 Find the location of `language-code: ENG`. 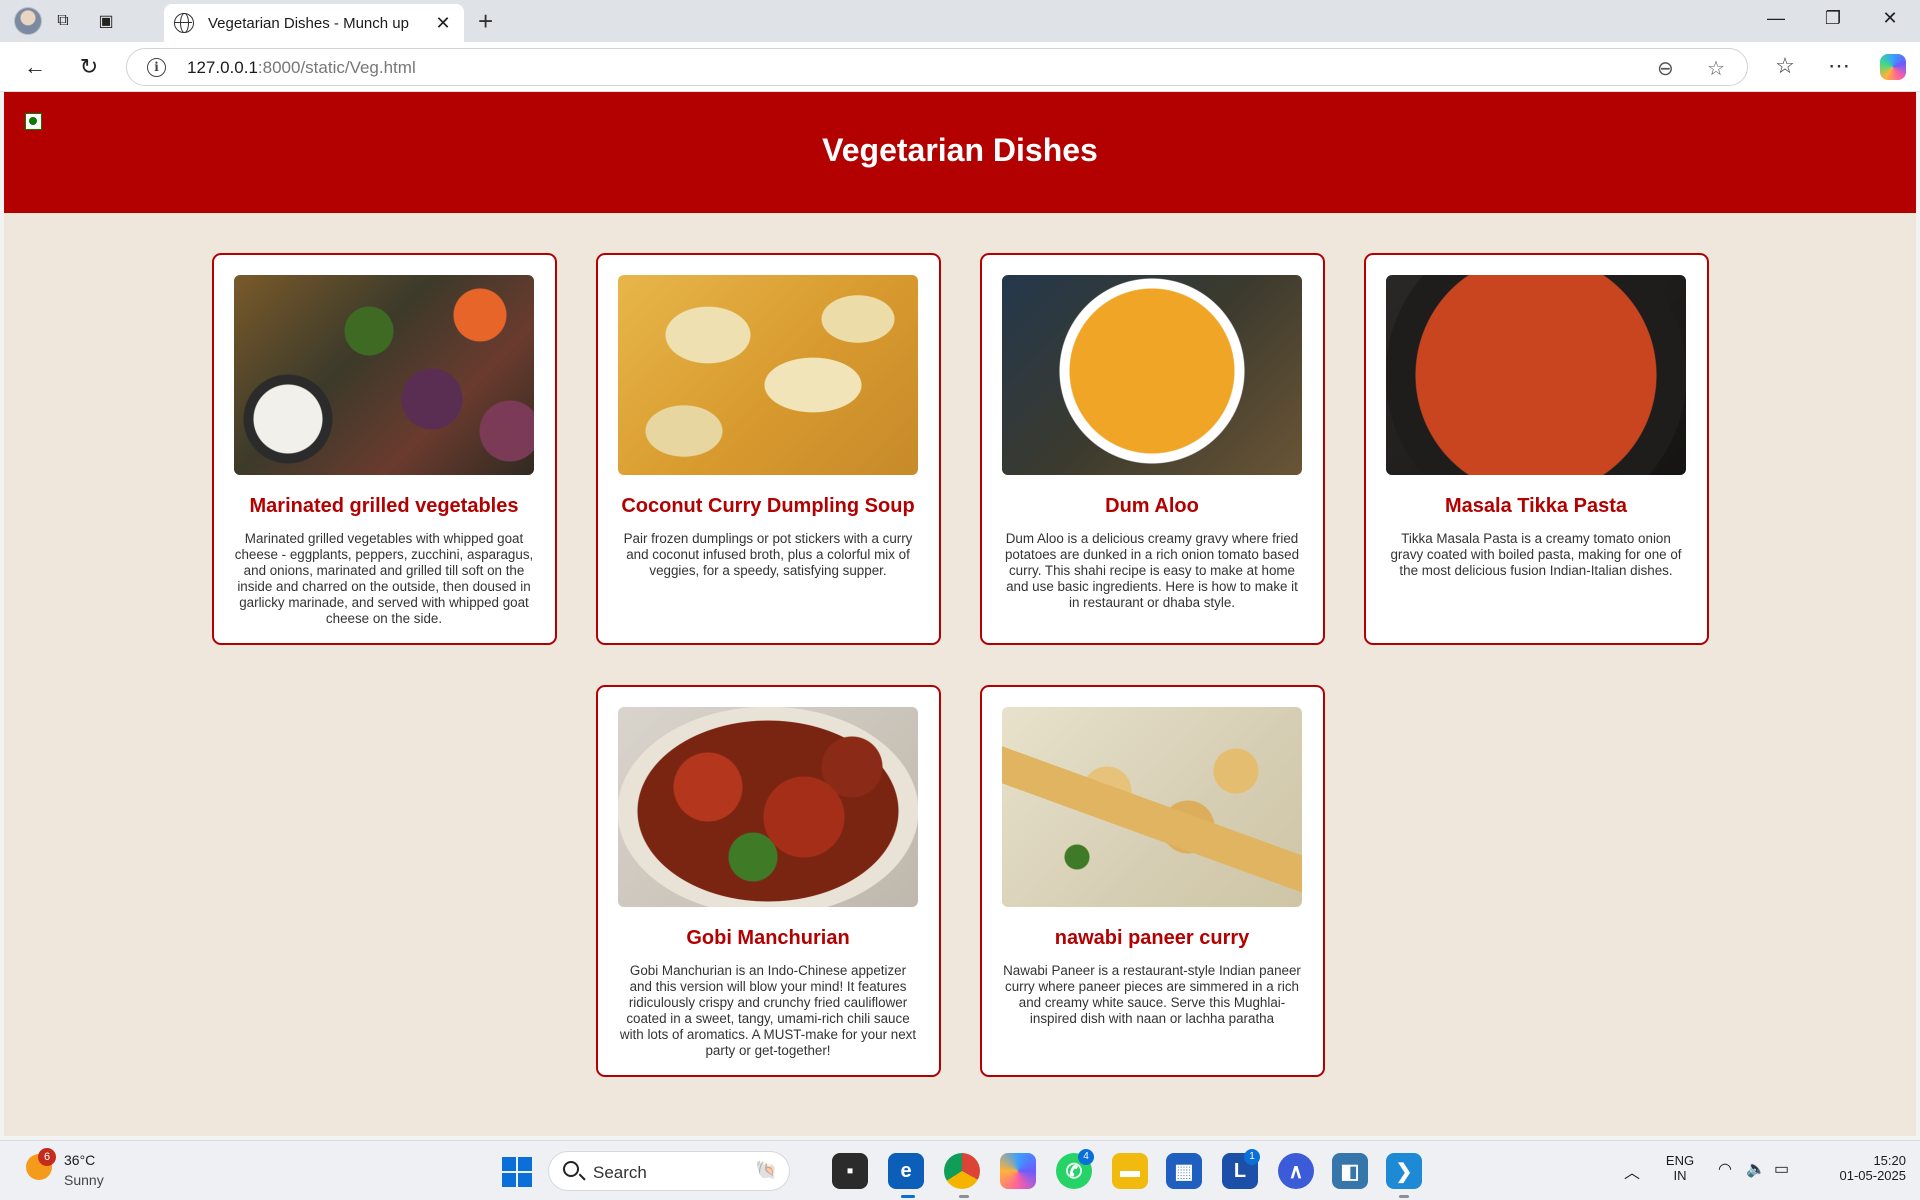

language-code: ENG is located at coordinates (1680, 1160).